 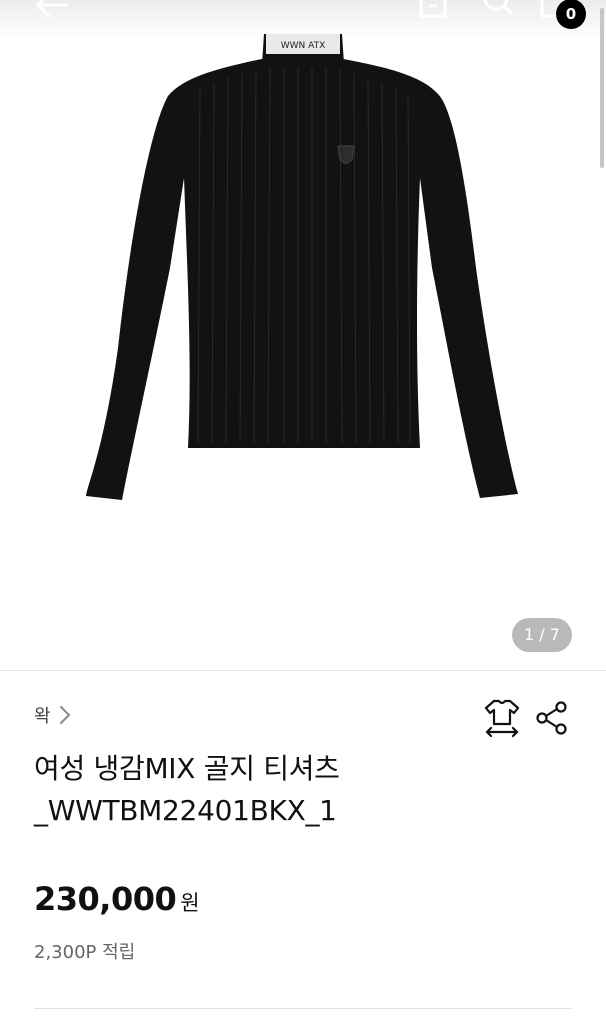 I want to click on product-title: 여성 냉감MIX 골지 티셔츠 _WWTBM22401BKX_1, so click(x=299, y=790).